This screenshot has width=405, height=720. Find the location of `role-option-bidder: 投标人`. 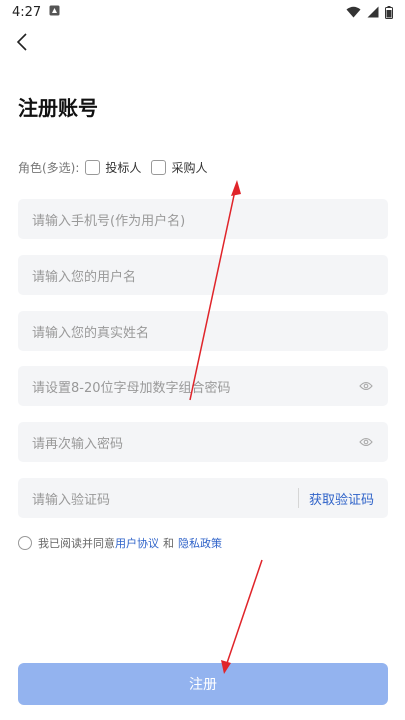

role-option-bidder: 投标人 is located at coordinates (113, 167).